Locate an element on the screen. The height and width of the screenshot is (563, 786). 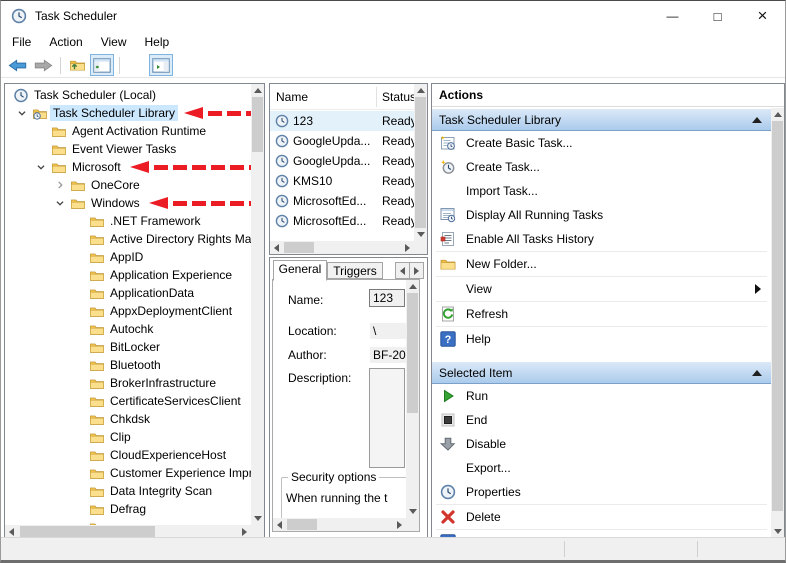
minimize-button: — is located at coordinates (672, 16).